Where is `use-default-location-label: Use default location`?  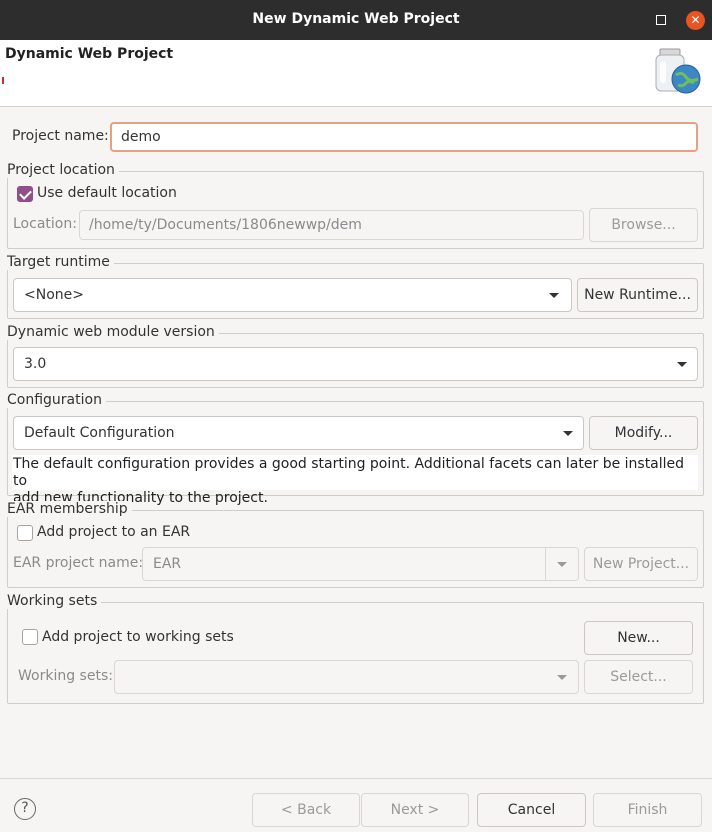 use-default-location-label: Use default location is located at coordinates (107, 193).